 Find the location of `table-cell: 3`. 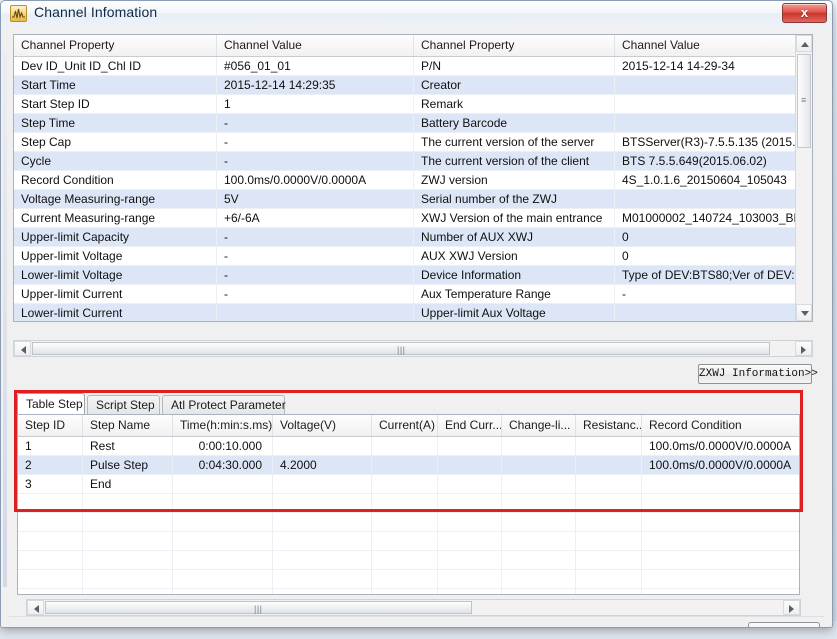

table-cell: 3 is located at coordinates (50, 484).